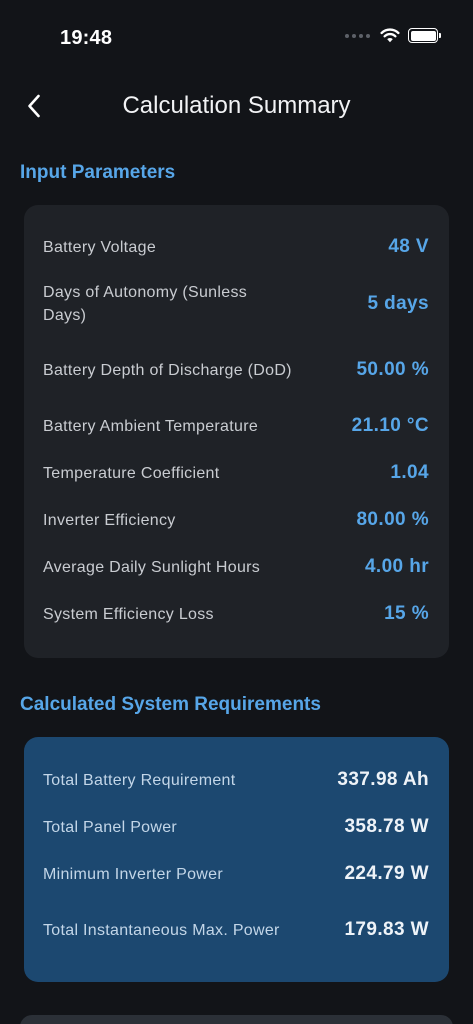  I want to click on input-value: 4.00 hr, so click(396, 566).